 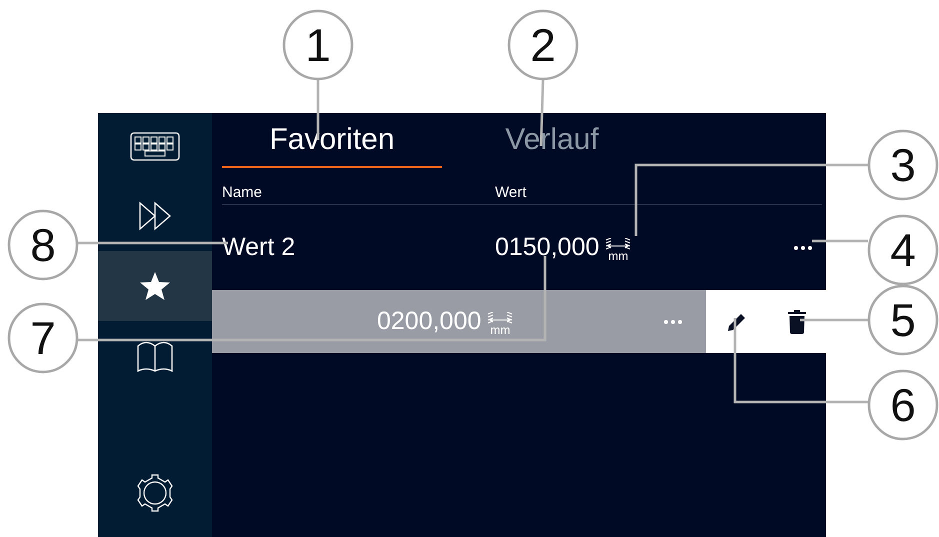 I want to click on book-icon, so click(x=155, y=356).